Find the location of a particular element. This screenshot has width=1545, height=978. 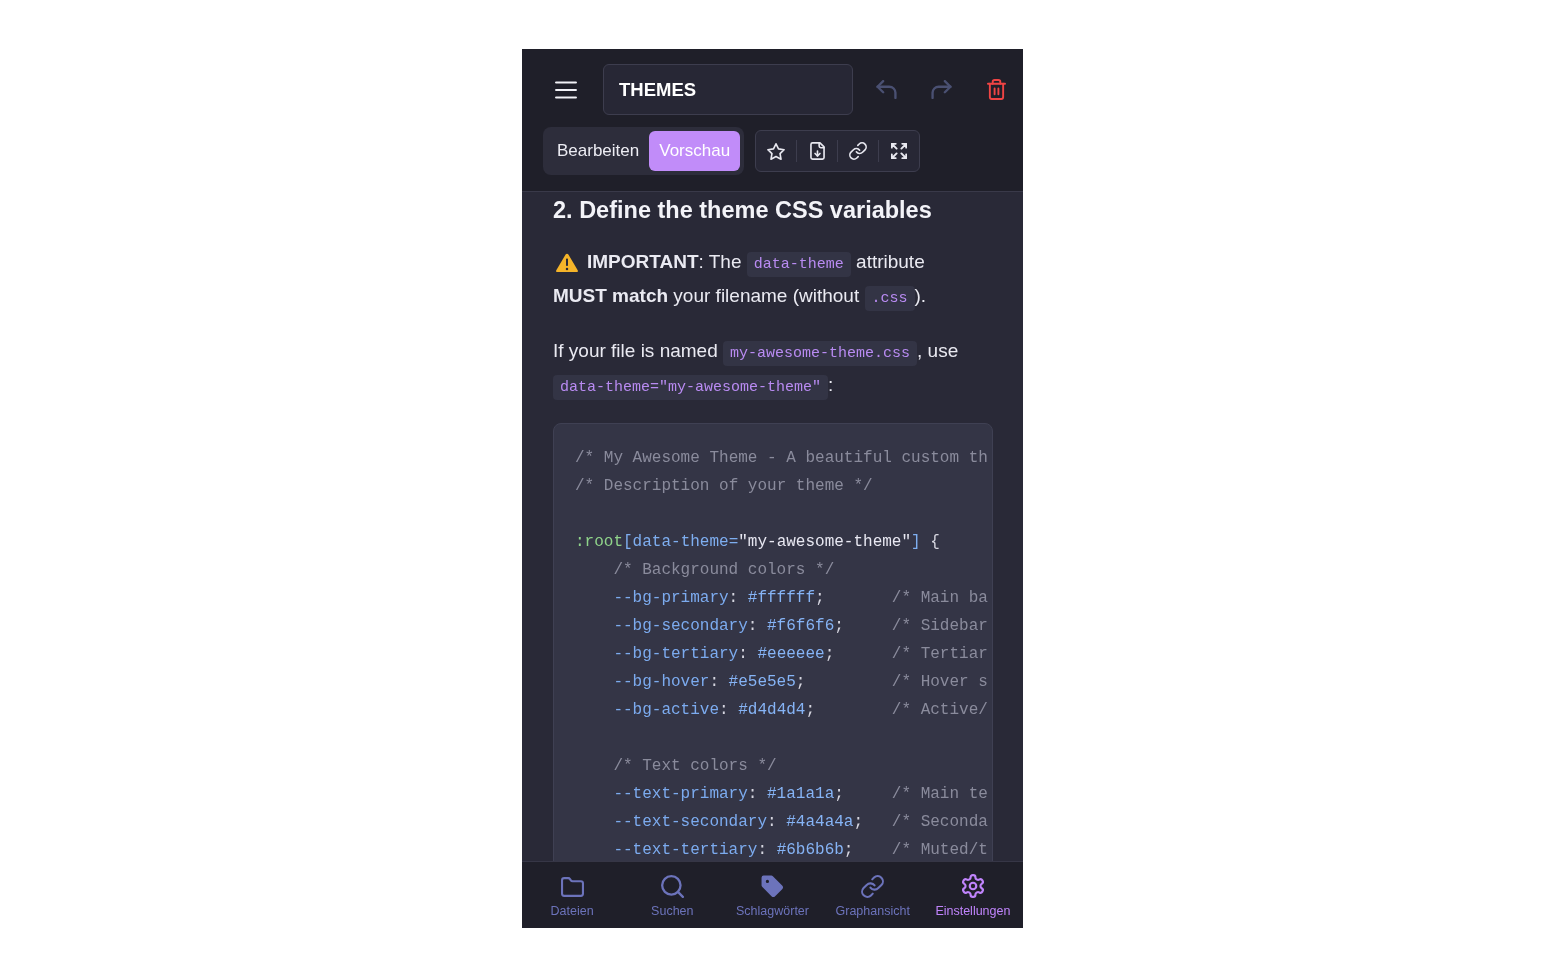

nav-tab: Graphansicht is located at coordinates (872, 895).